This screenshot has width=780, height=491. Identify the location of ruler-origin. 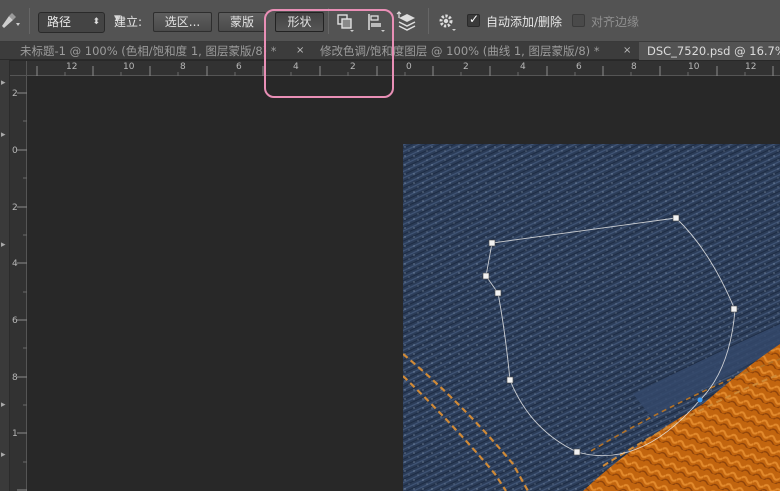
(18, 68).